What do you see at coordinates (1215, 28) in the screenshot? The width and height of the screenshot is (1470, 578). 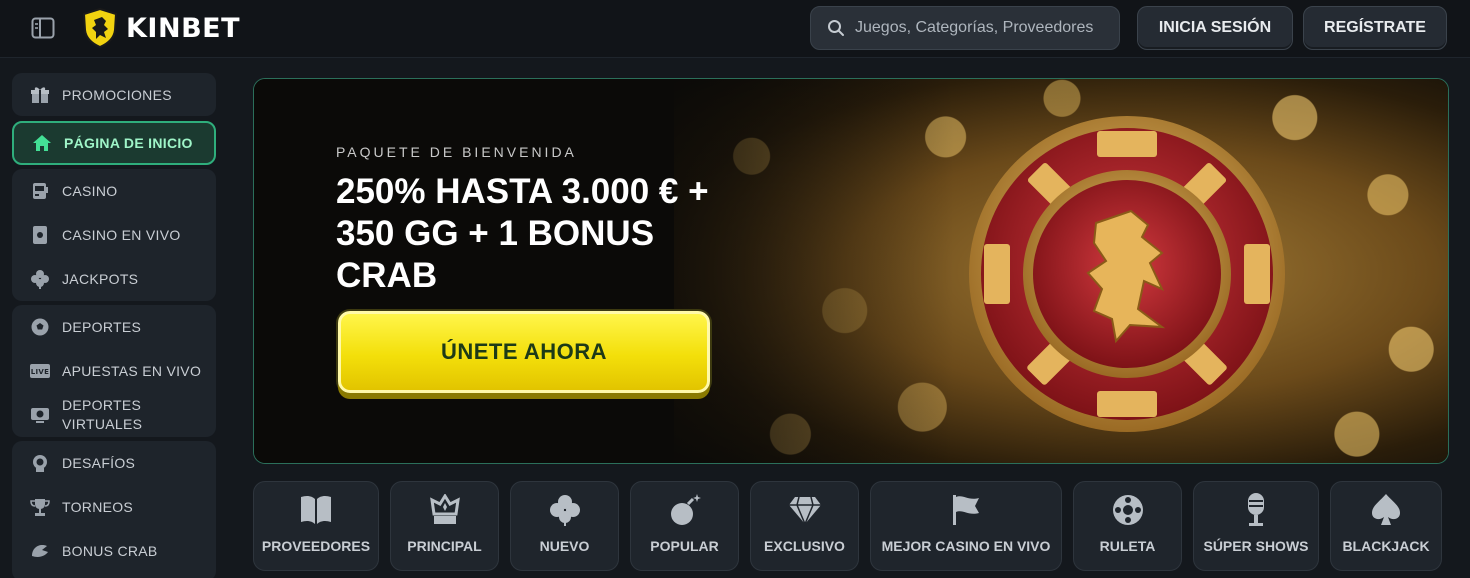 I see `login-button: INICIA SESIÓN` at bounding box center [1215, 28].